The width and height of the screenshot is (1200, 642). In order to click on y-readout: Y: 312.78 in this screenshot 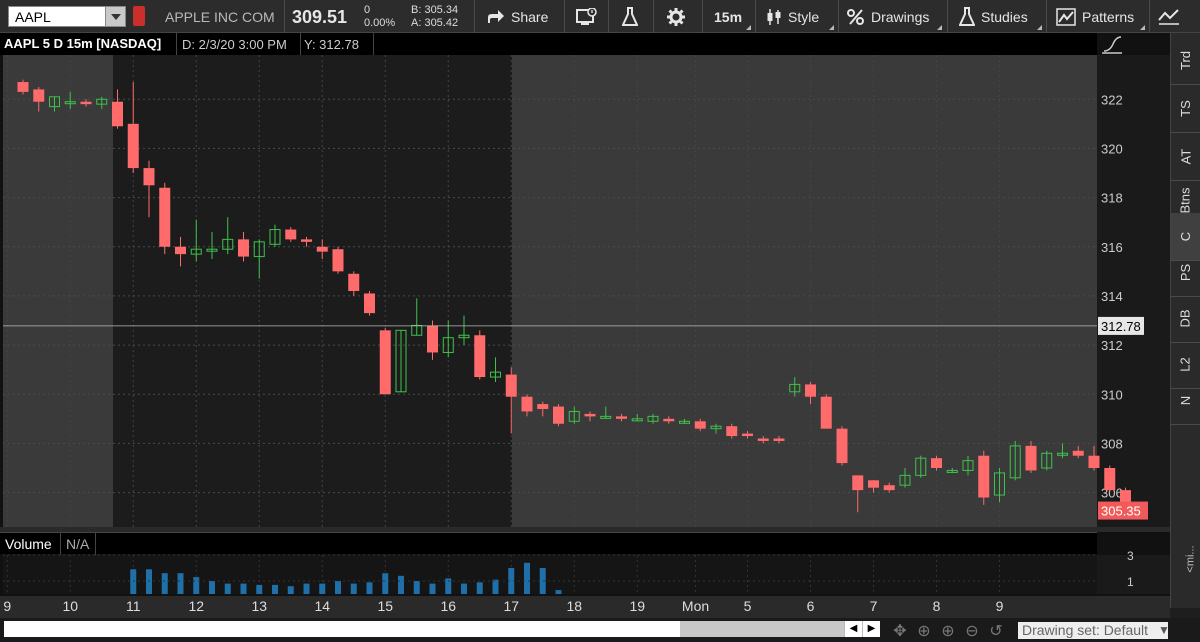, I will do `click(331, 44)`.